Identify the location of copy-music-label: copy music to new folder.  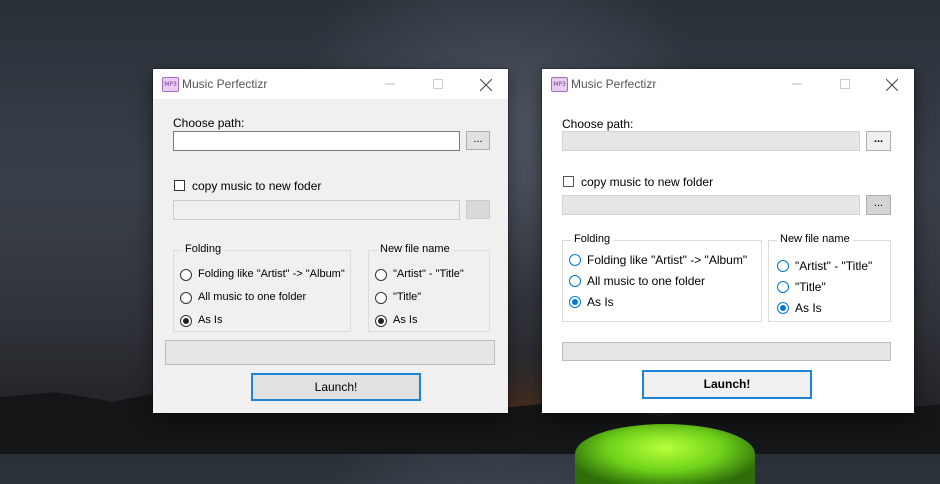
(647, 182).